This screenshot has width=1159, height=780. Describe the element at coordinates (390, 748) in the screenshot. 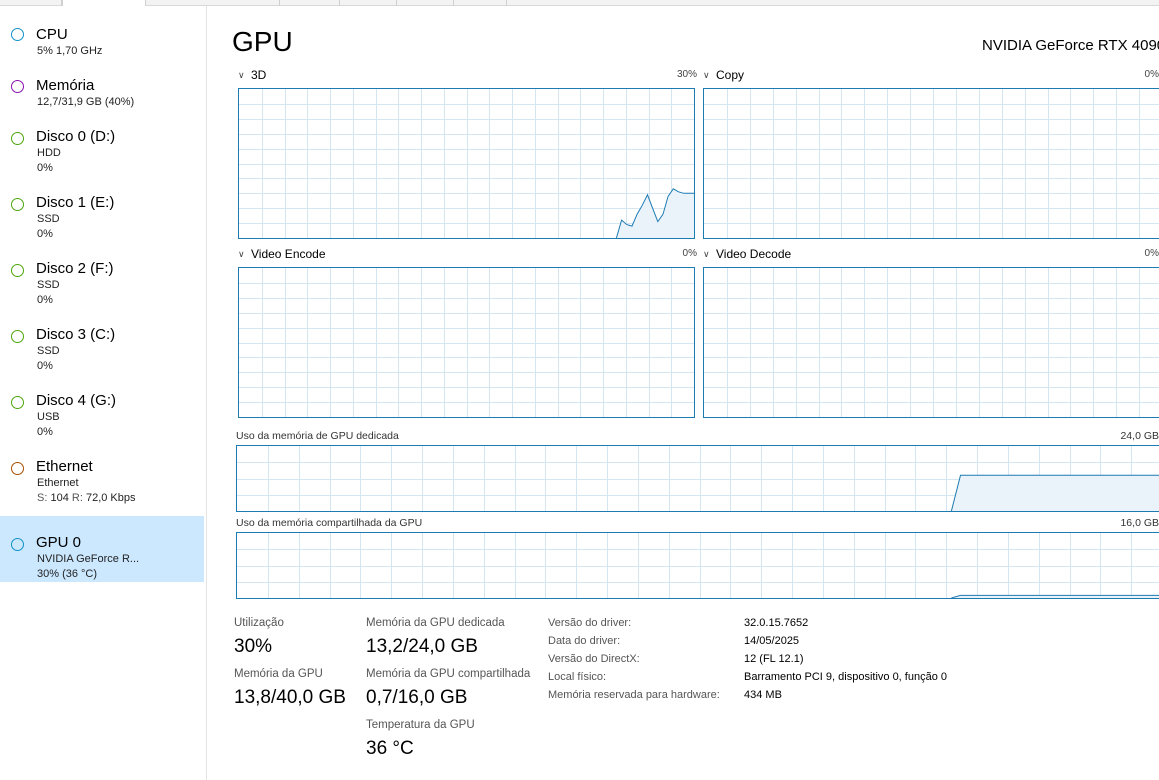

I see `gpu-temperature-value: 36 °C` at that location.